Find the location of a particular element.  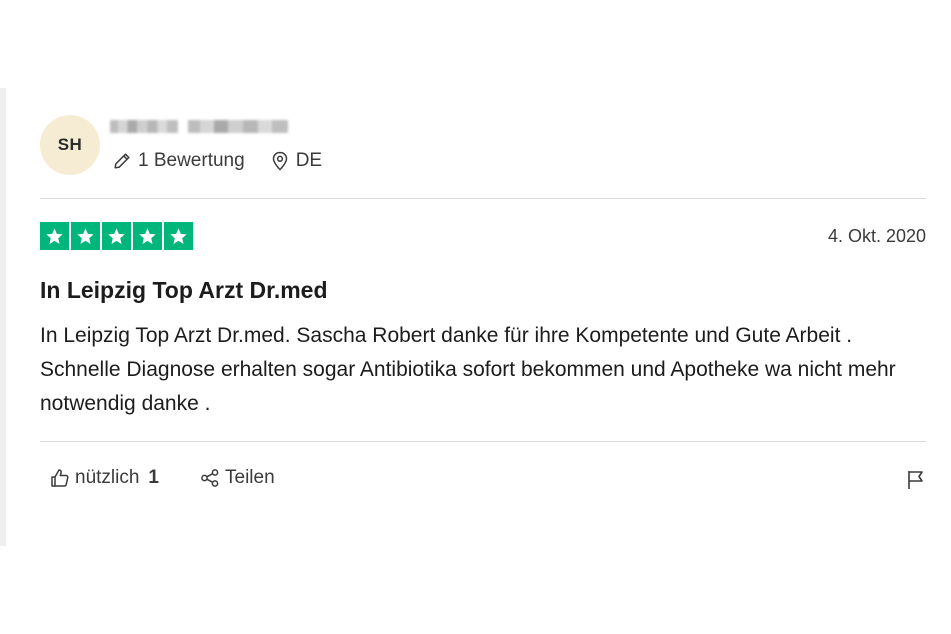

location-pin-icon is located at coordinates (279, 161).